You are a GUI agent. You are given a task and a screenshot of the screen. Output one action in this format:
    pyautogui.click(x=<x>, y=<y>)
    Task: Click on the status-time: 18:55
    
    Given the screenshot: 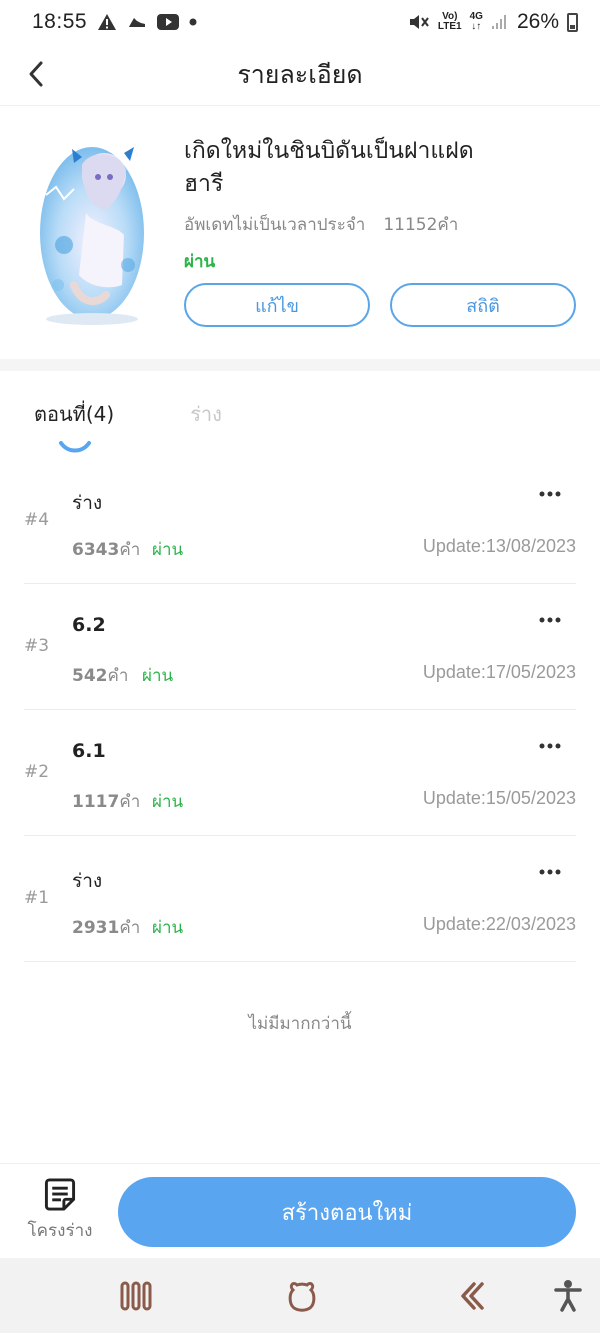 What is the action you would take?
    pyautogui.click(x=60, y=21)
    